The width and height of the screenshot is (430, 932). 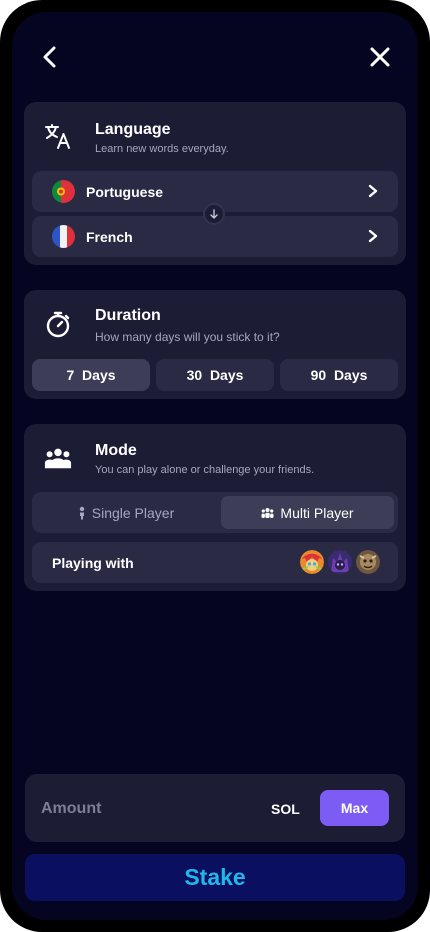 I want to click on arrow-down-icon, so click(x=214, y=214).